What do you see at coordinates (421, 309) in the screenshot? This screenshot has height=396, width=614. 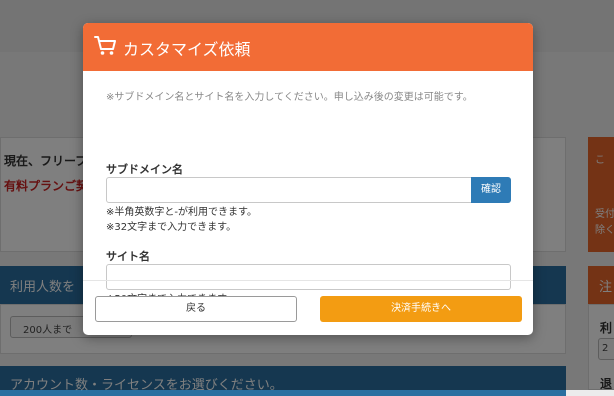 I see `checkout-button: 決済手続きへ` at bounding box center [421, 309].